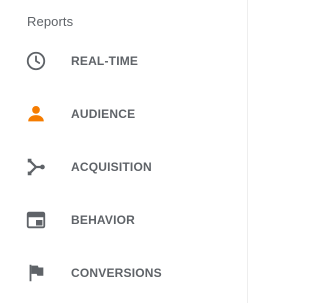 Image resolution: width=320 pixels, height=303 pixels. I want to click on sidebar-item-conversions: CONVERSIONS, so click(123, 272).